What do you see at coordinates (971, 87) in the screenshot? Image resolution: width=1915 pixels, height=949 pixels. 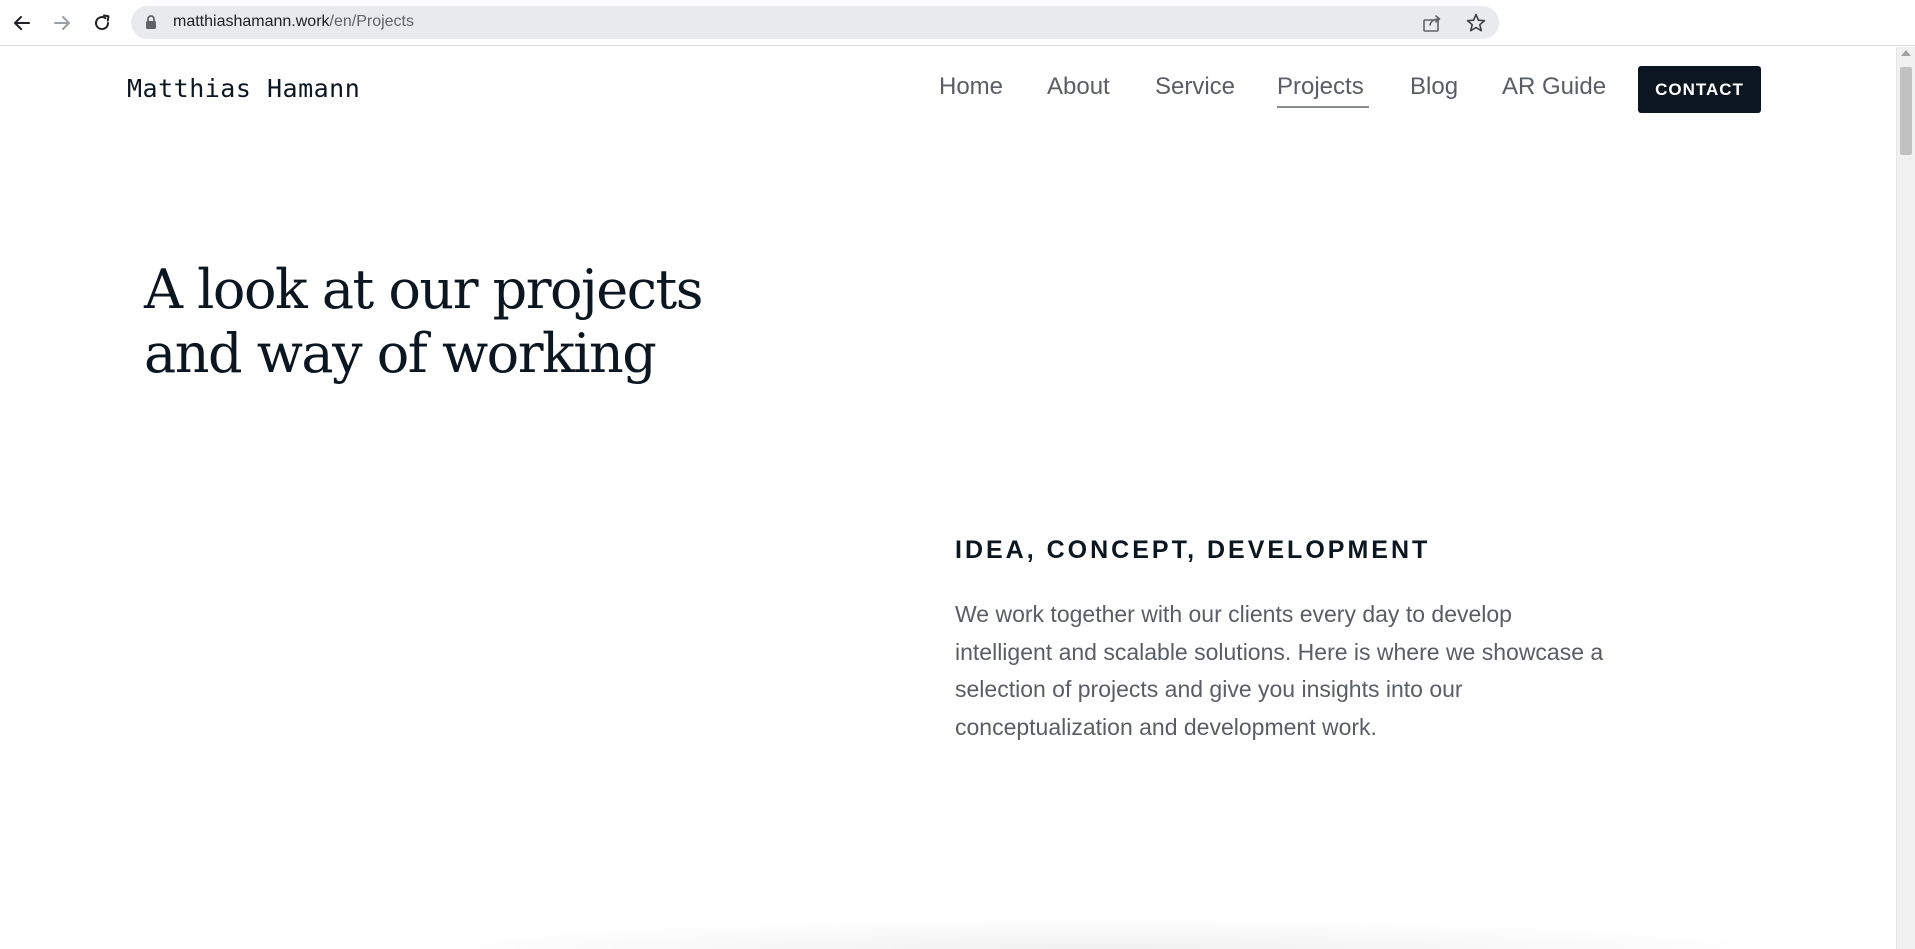 I see `nav-home: Home` at bounding box center [971, 87].